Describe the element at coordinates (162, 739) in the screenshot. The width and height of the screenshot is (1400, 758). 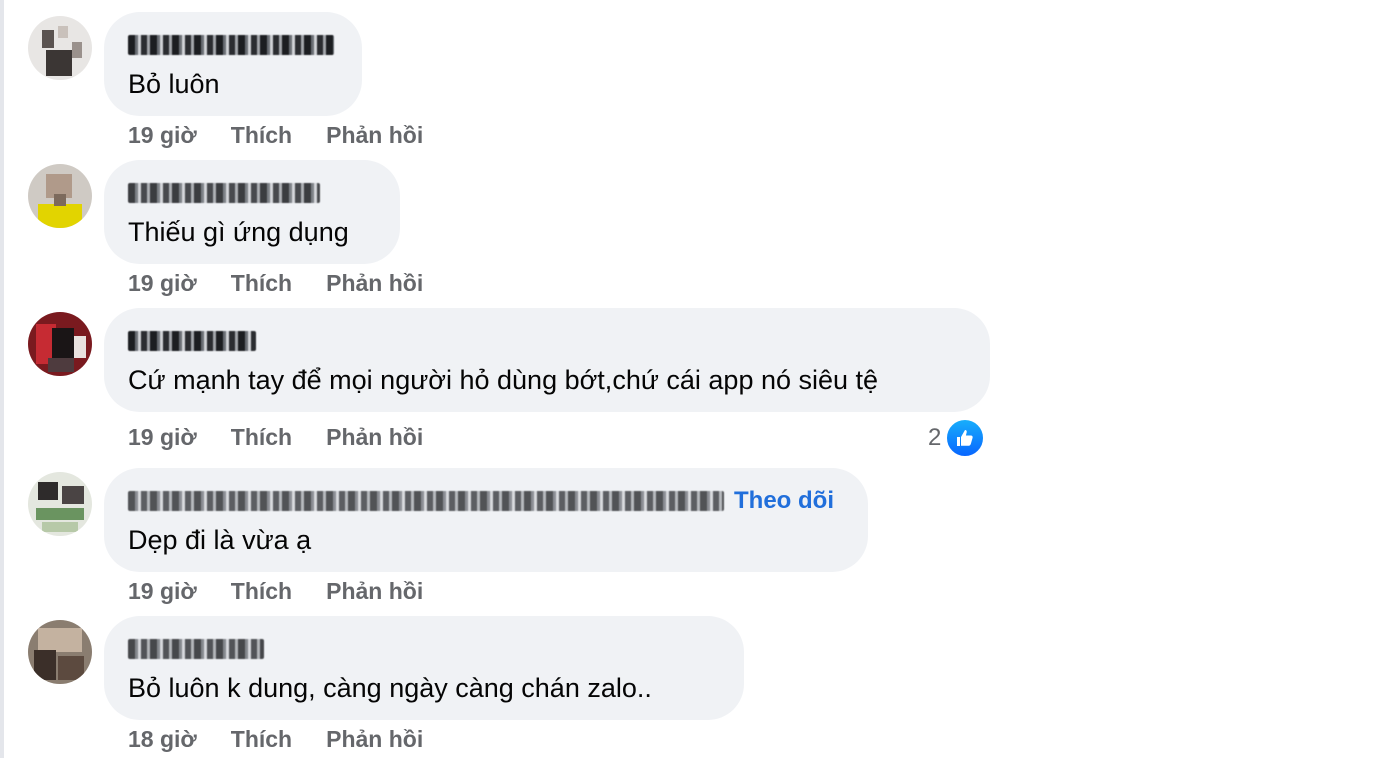
I see `comment-time: 18 giờ` at that location.